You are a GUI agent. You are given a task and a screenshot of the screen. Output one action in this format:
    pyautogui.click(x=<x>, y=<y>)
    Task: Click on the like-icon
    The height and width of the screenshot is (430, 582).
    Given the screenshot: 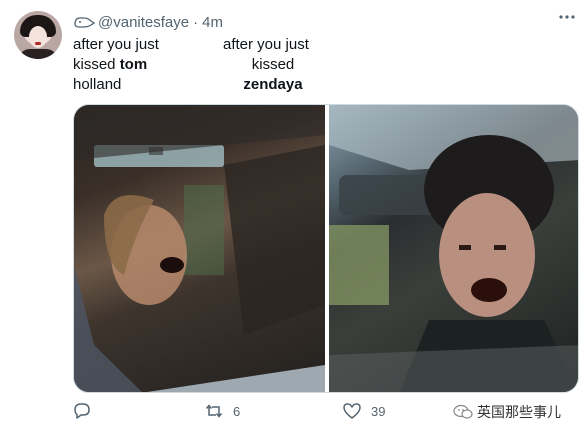 What is the action you would take?
    pyautogui.click(x=352, y=411)
    